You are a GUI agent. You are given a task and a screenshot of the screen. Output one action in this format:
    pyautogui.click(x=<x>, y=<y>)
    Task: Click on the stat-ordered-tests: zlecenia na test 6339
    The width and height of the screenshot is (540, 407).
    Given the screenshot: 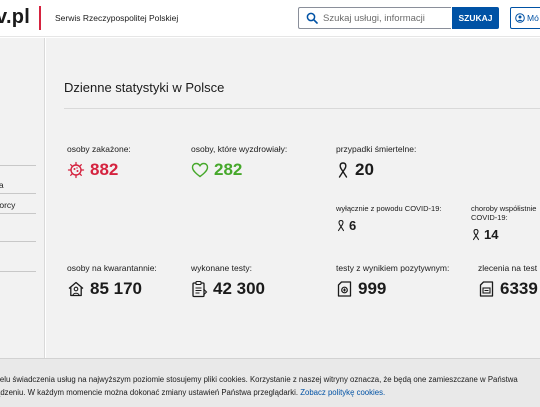 What is the action you would take?
    pyautogui.click(x=508, y=281)
    